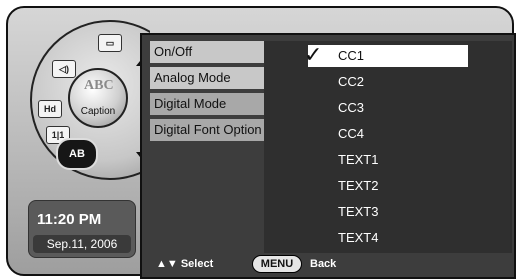  I want to click on option-cc3: CC3, so click(388, 108).